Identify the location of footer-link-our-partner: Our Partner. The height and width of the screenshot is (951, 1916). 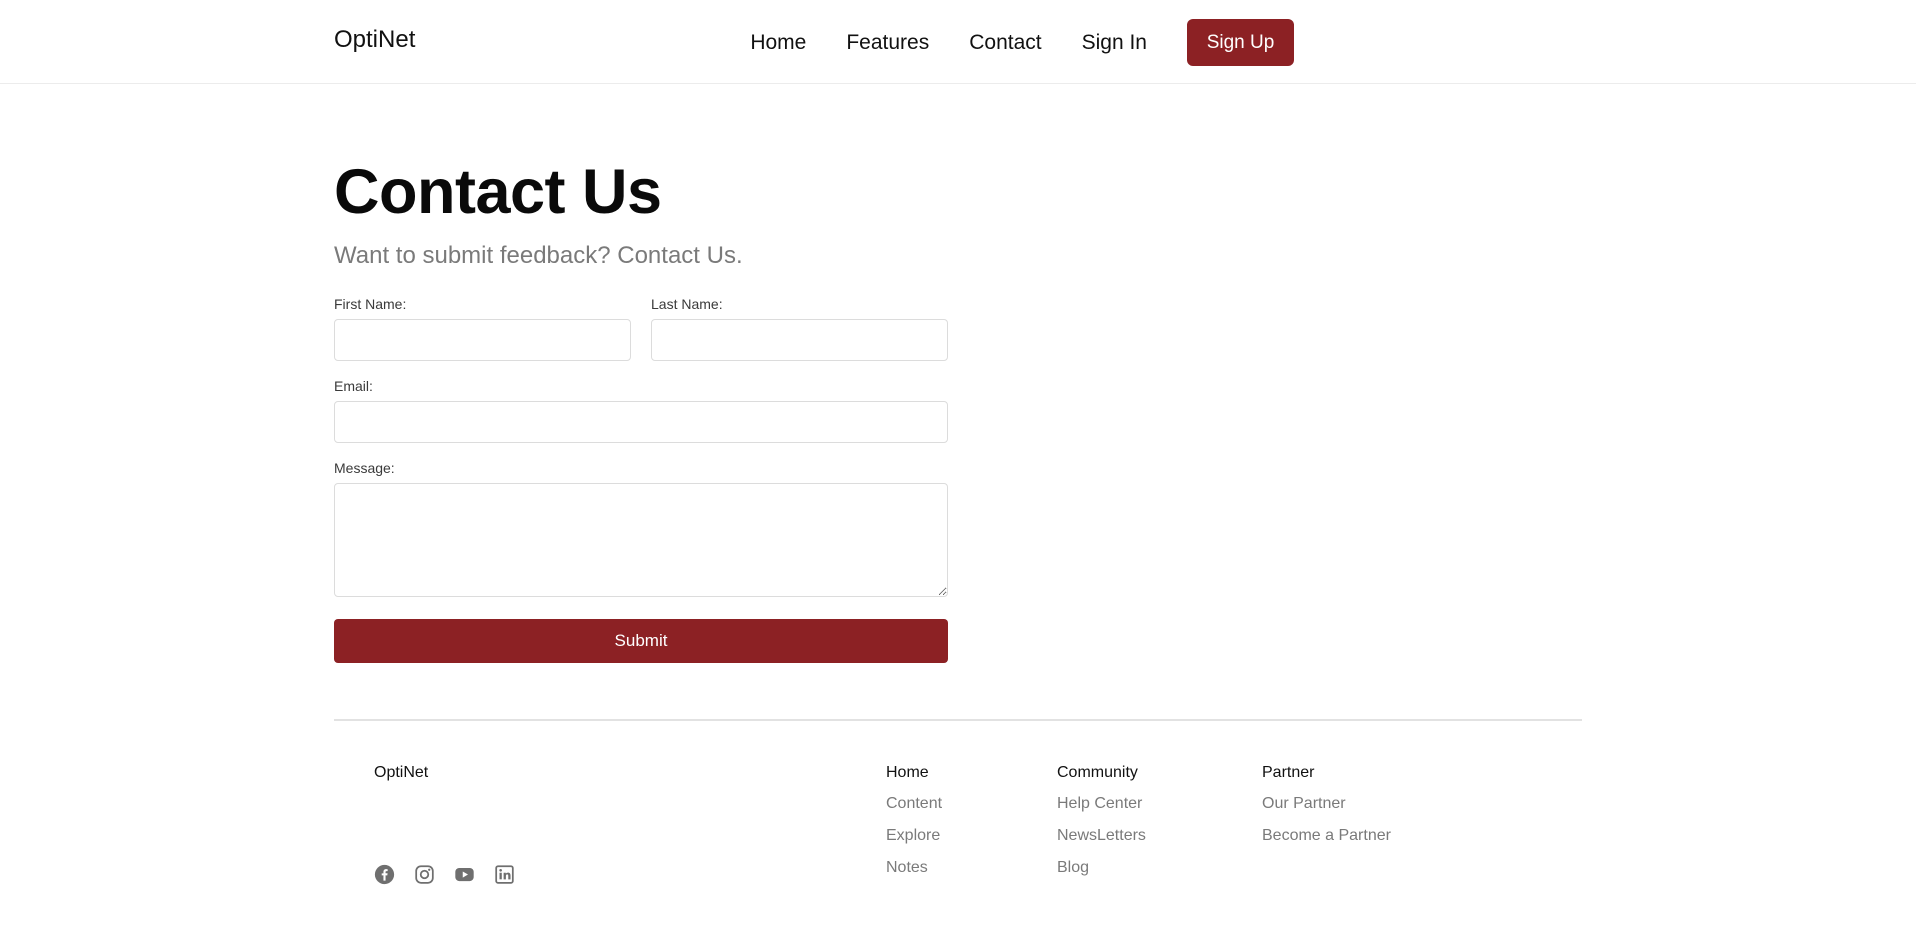
(1326, 804).